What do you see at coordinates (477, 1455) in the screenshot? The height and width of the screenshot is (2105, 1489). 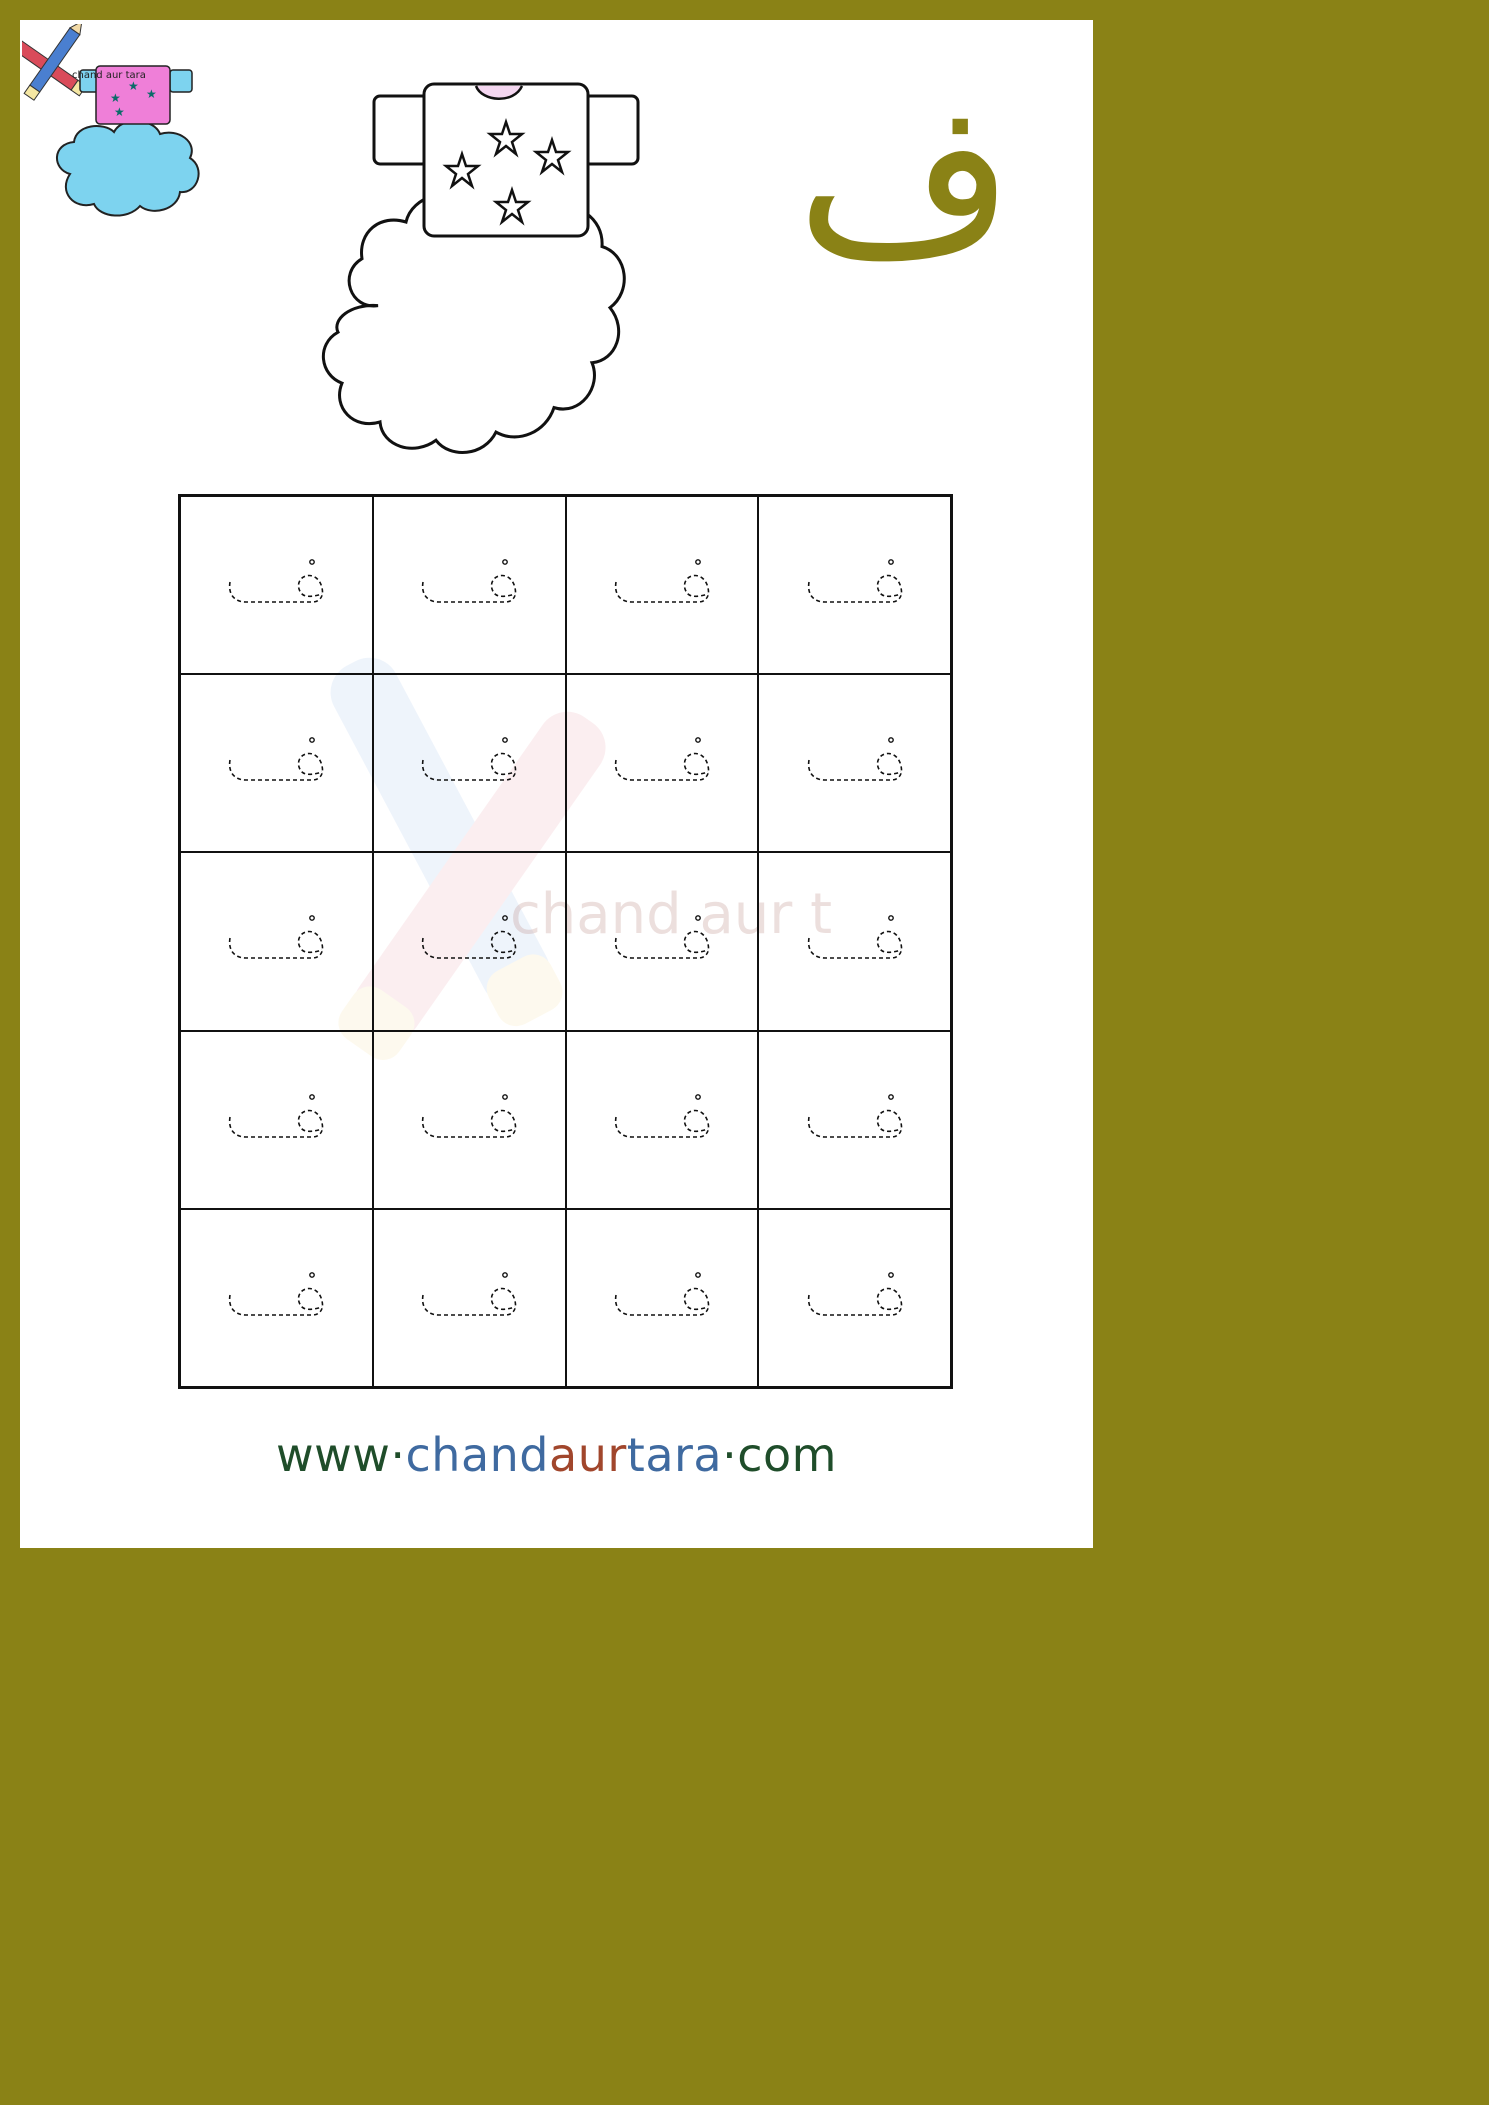 I see `url-chand: chand` at bounding box center [477, 1455].